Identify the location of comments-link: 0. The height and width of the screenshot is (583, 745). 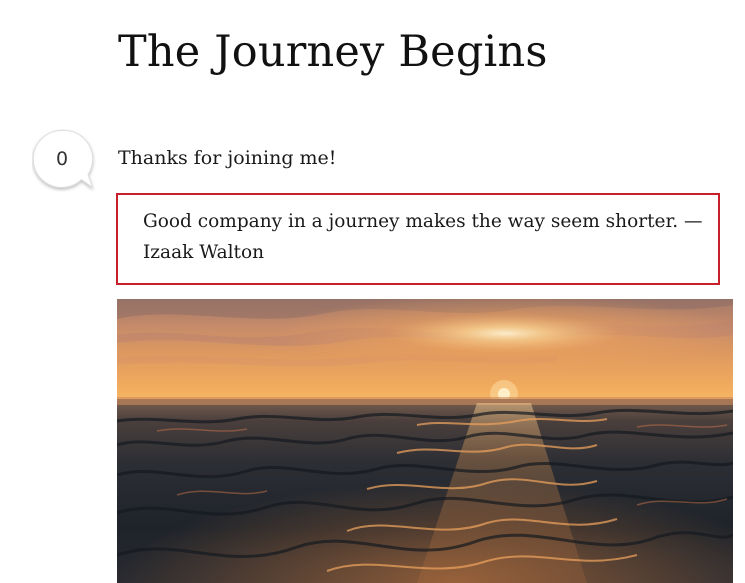
(63, 159).